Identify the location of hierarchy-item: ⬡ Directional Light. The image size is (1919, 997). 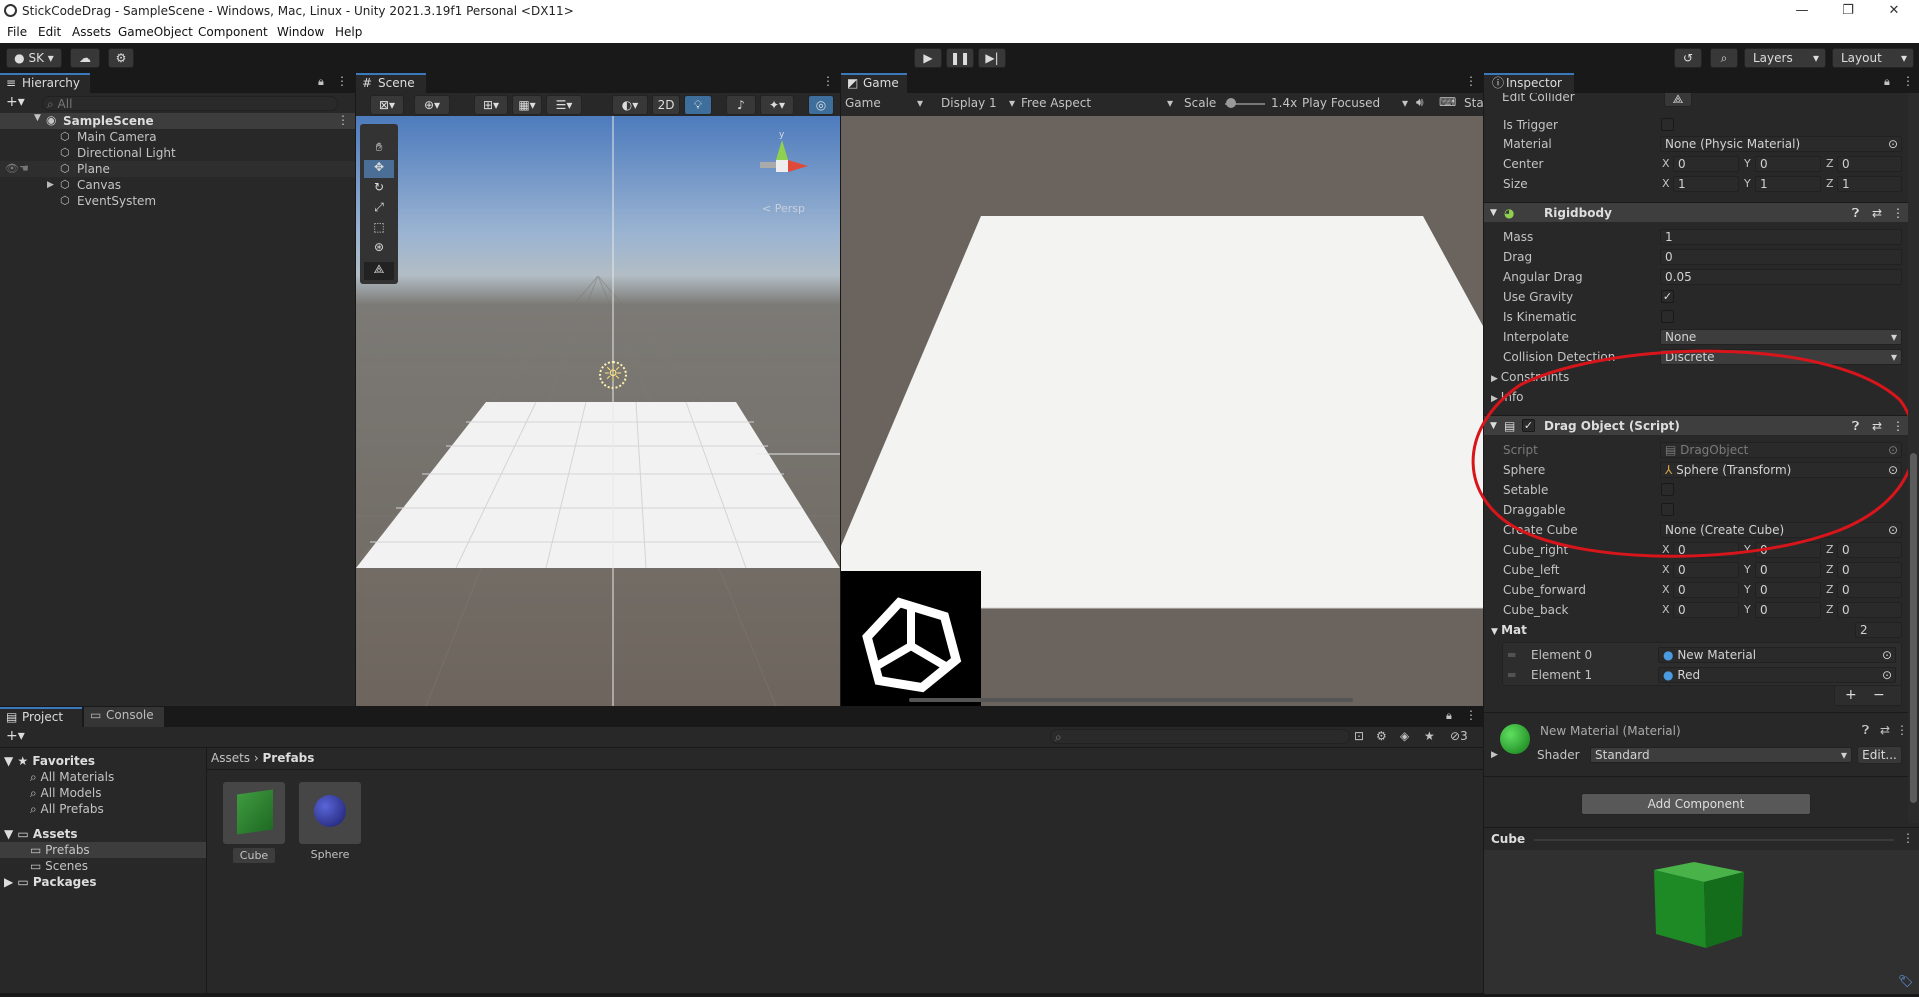
(177, 153).